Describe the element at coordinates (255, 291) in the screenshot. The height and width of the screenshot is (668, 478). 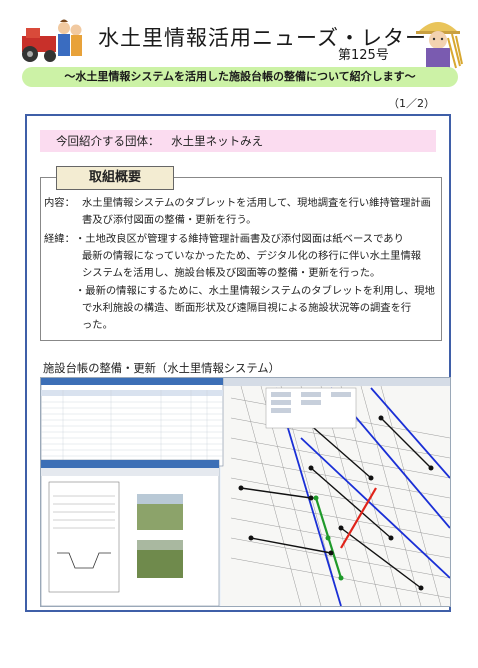
I see `background-line: ・最新の情報にするために、水土里情報システムのタブレットを利用し、現地` at that location.